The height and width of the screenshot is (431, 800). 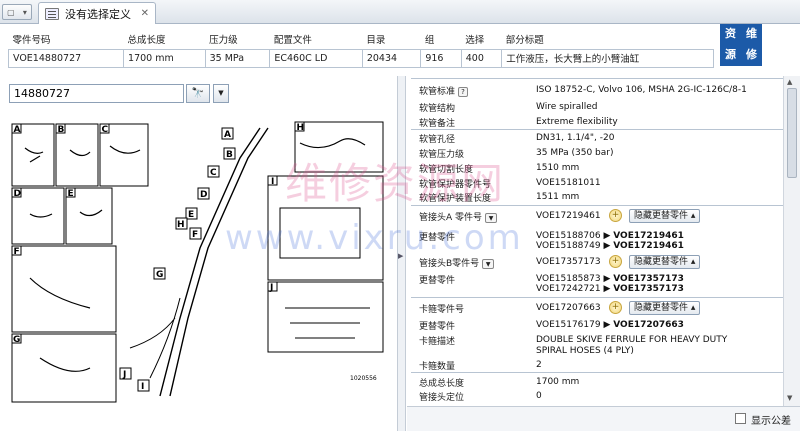 I want to click on help-icon: ?, so click(x=463, y=91).